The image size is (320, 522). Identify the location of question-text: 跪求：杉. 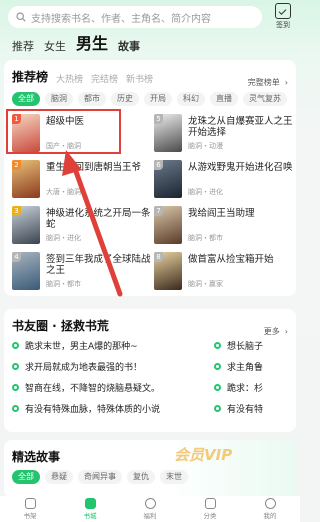
(245, 389).